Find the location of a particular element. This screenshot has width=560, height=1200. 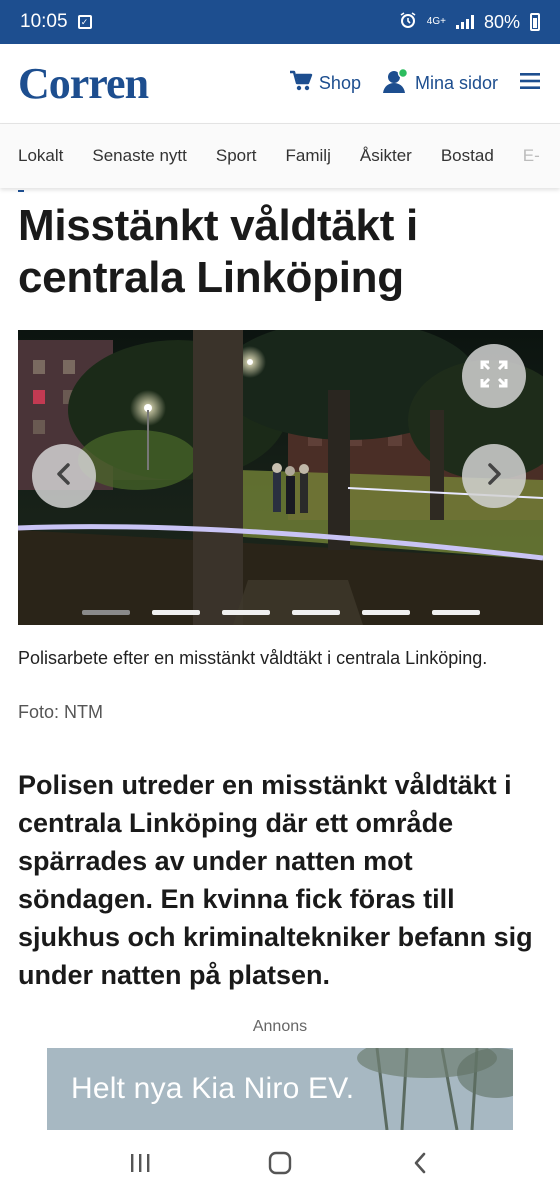

nav-item-lokalt: Lokalt is located at coordinates (40, 156).